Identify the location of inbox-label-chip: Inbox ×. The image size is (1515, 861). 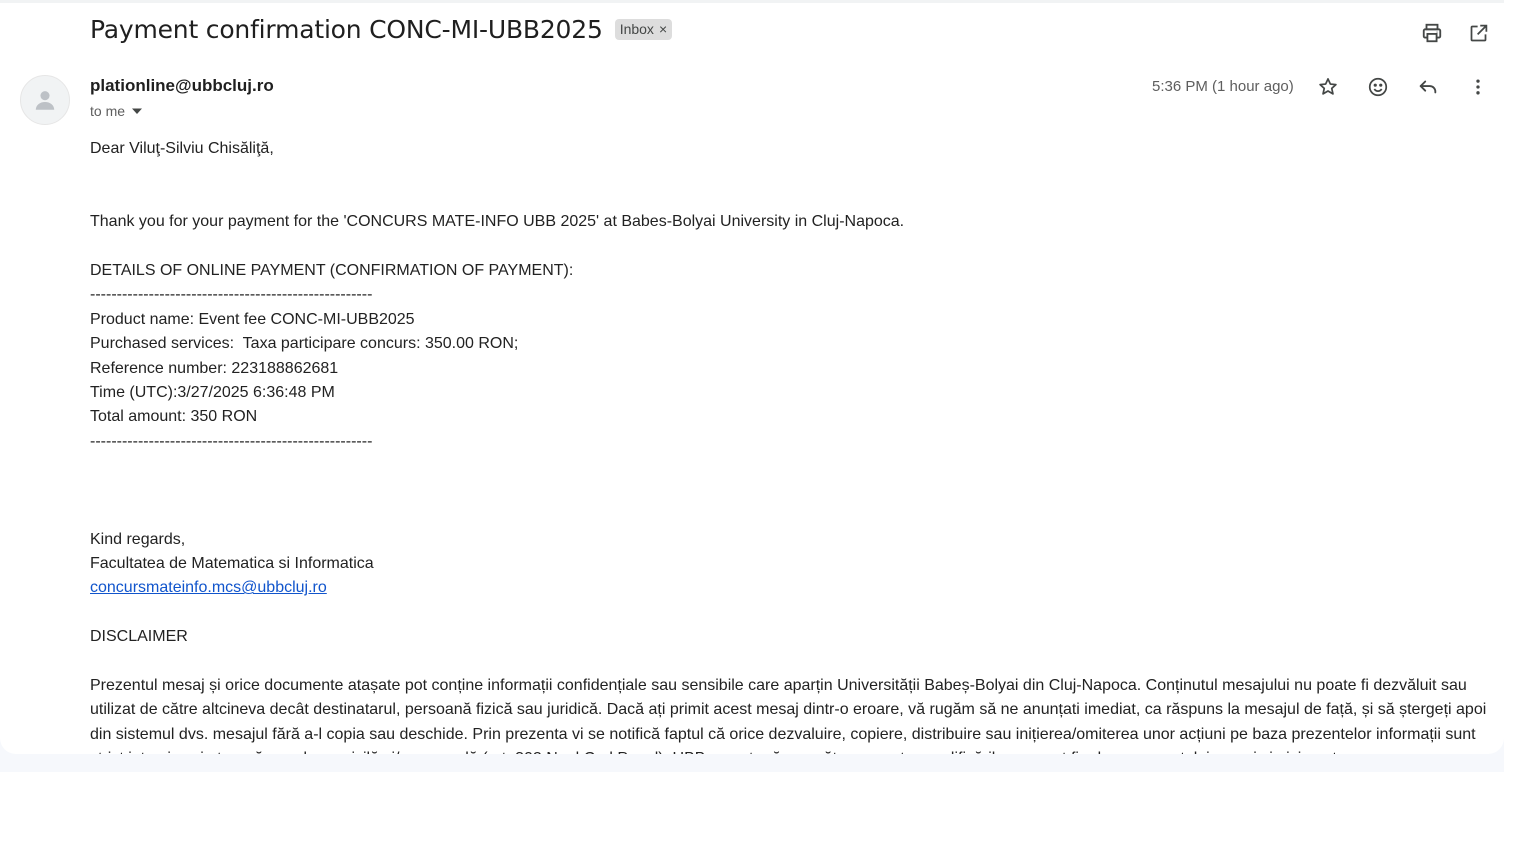
(643, 29).